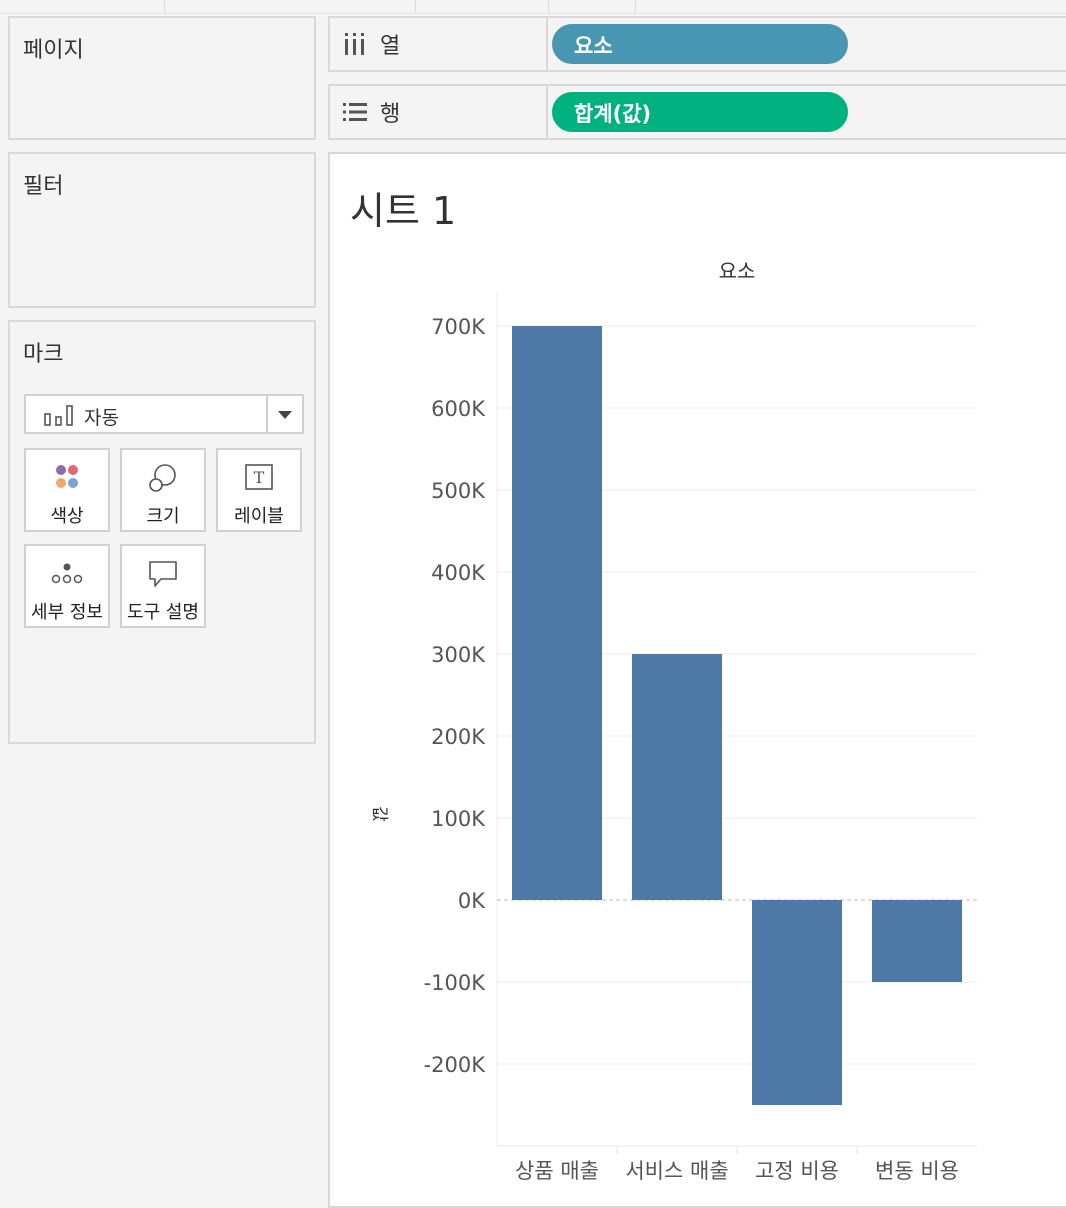 This screenshot has width=1066, height=1208. What do you see at coordinates (67, 586) in the screenshot?
I see `detail-button: 세부 정보` at bounding box center [67, 586].